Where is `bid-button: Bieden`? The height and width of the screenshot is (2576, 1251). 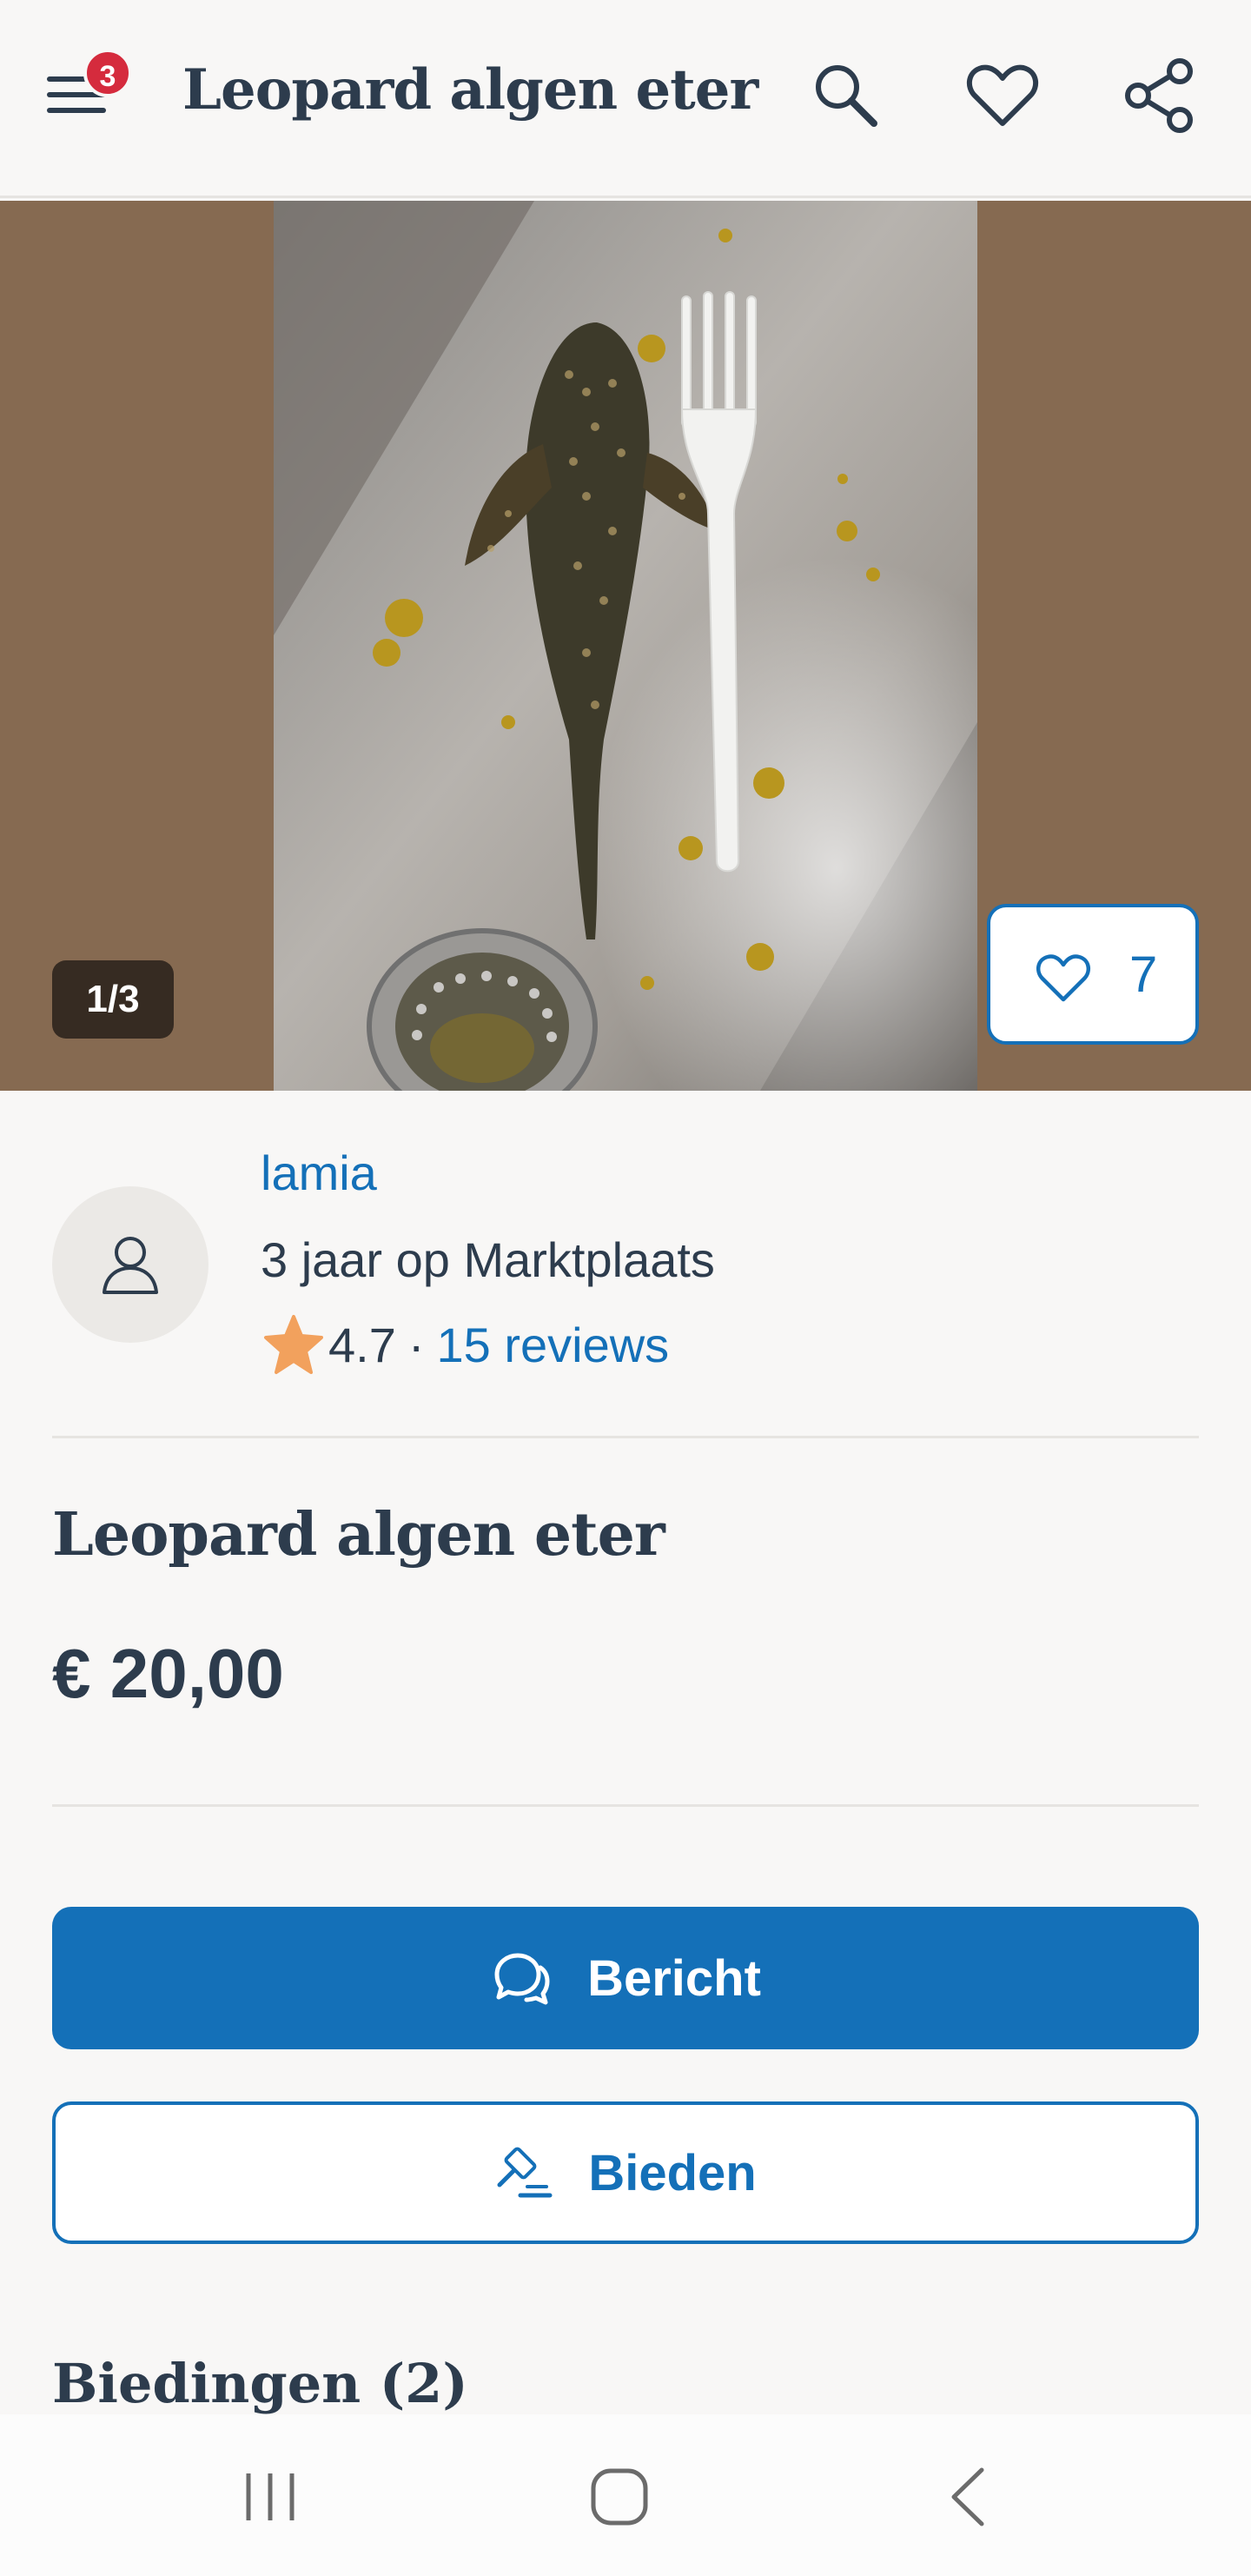
bid-button: Bieden is located at coordinates (625, 2172).